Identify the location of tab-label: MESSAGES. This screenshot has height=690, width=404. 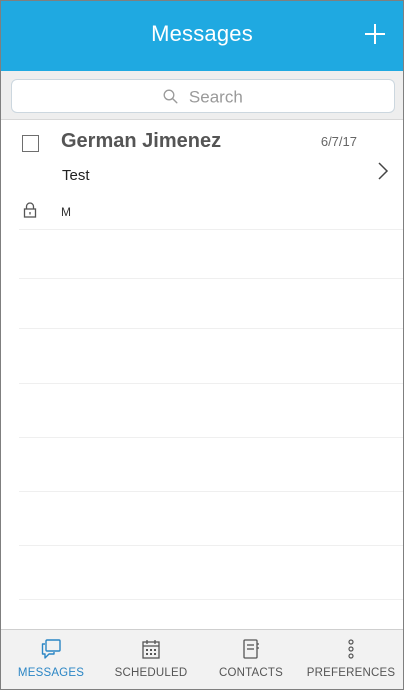
(51, 673).